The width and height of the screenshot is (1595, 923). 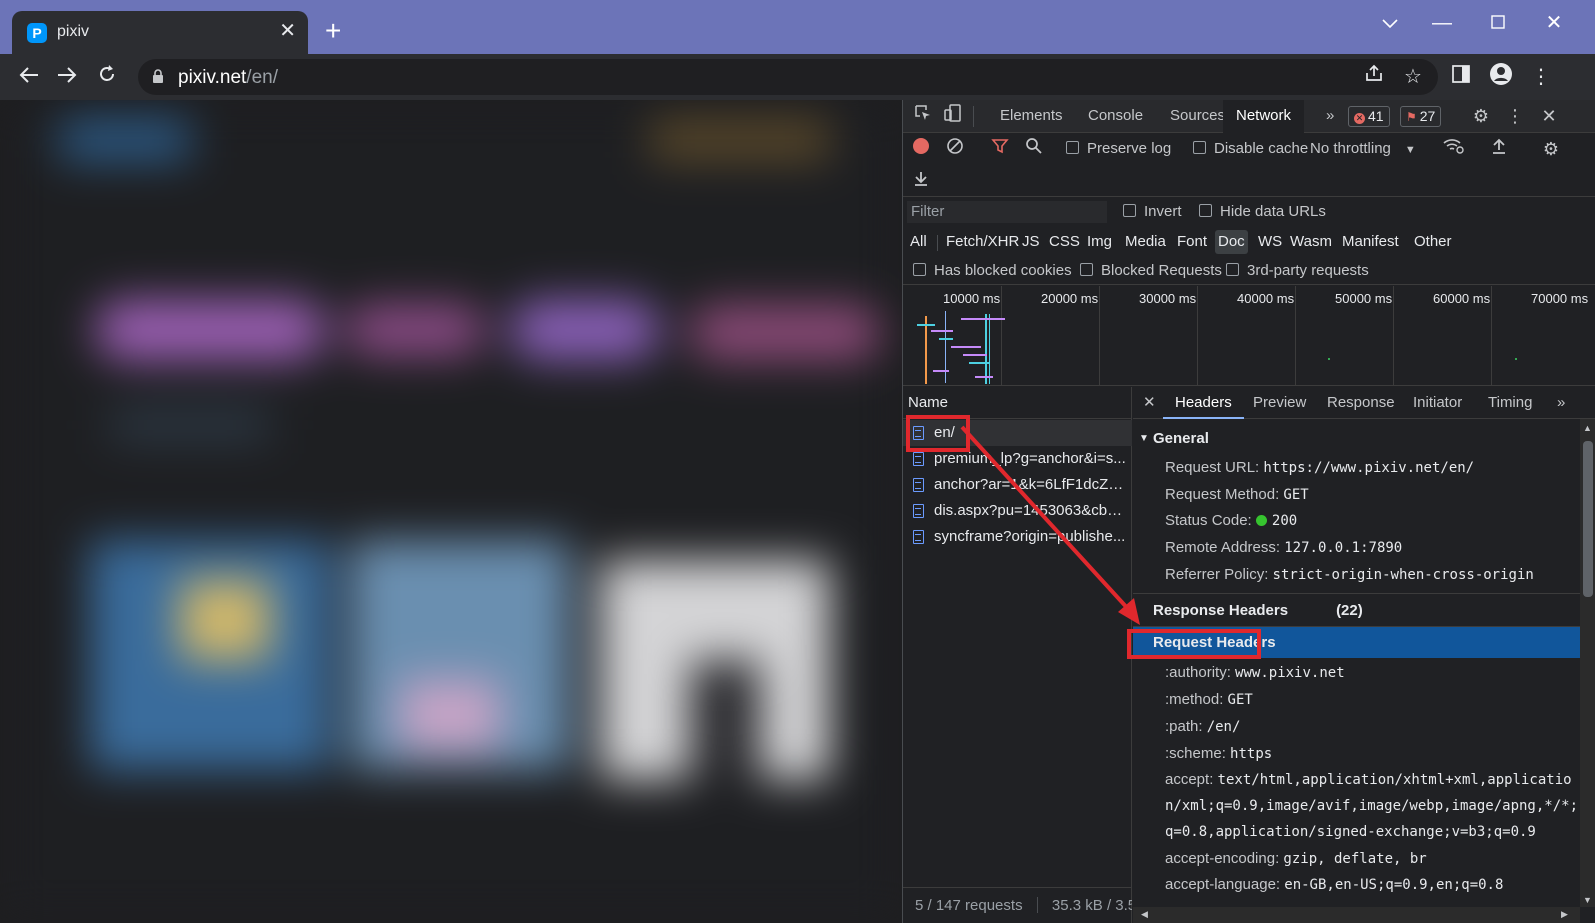 I want to click on tab-timing: Timing, so click(x=1510, y=403).